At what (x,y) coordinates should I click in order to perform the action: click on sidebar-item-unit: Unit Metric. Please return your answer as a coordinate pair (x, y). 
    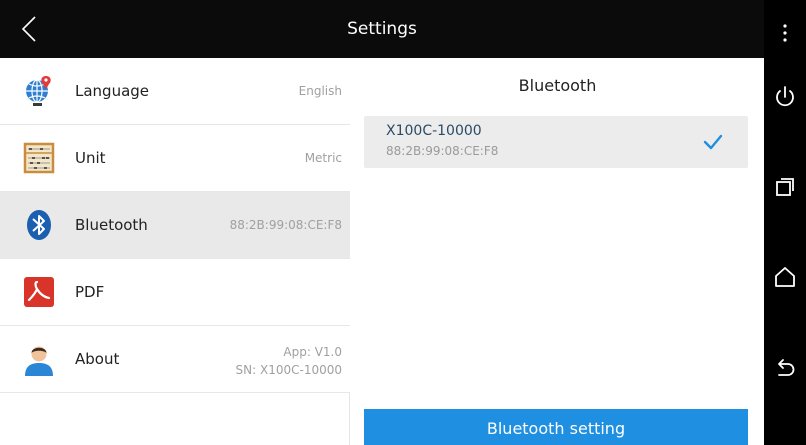
    Looking at the image, I should click on (175, 158).